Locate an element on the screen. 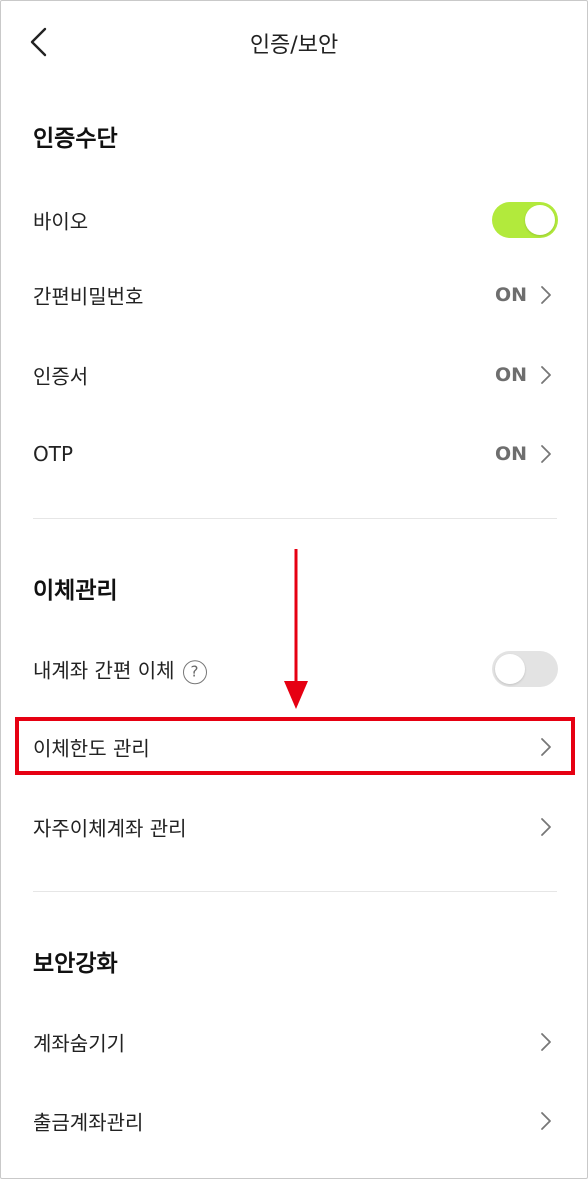 The height and width of the screenshot is (1179, 588). row-transfer-limit: 이체한도 관리 is located at coordinates (294, 747).